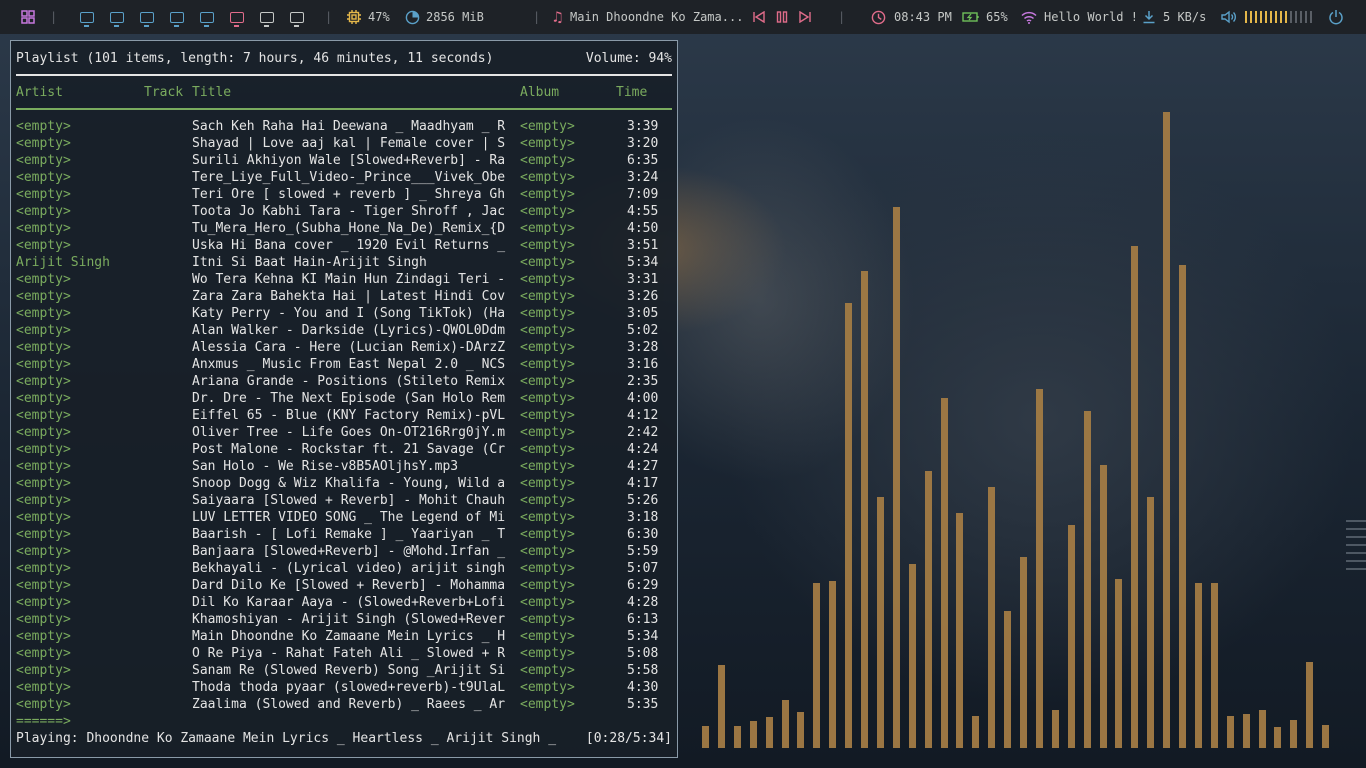 Image resolution: width=1366 pixels, height=768 pixels. I want to click on memory-usage: 2856 MiB, so click(455, 17).